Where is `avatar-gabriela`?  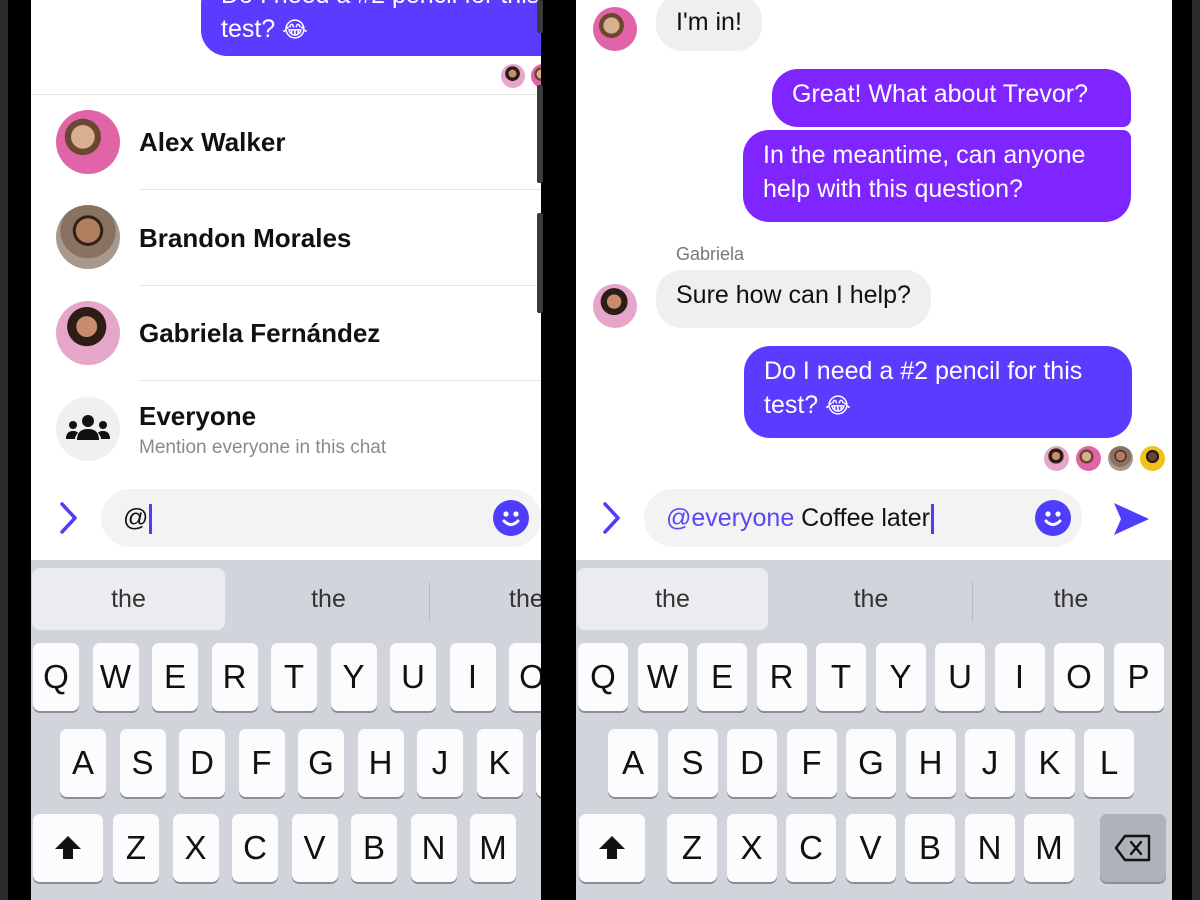 avatar-gabriela is located at coordinates (88, 333).